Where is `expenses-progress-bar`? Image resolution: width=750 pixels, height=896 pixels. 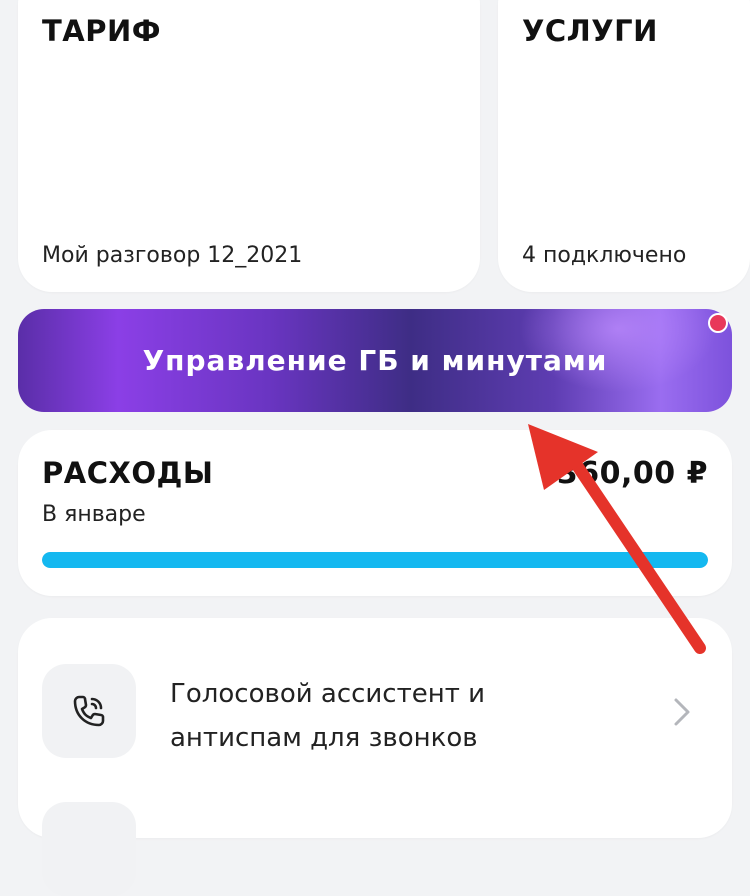
expenses-progress-bar is located at coordinates (375, 560).